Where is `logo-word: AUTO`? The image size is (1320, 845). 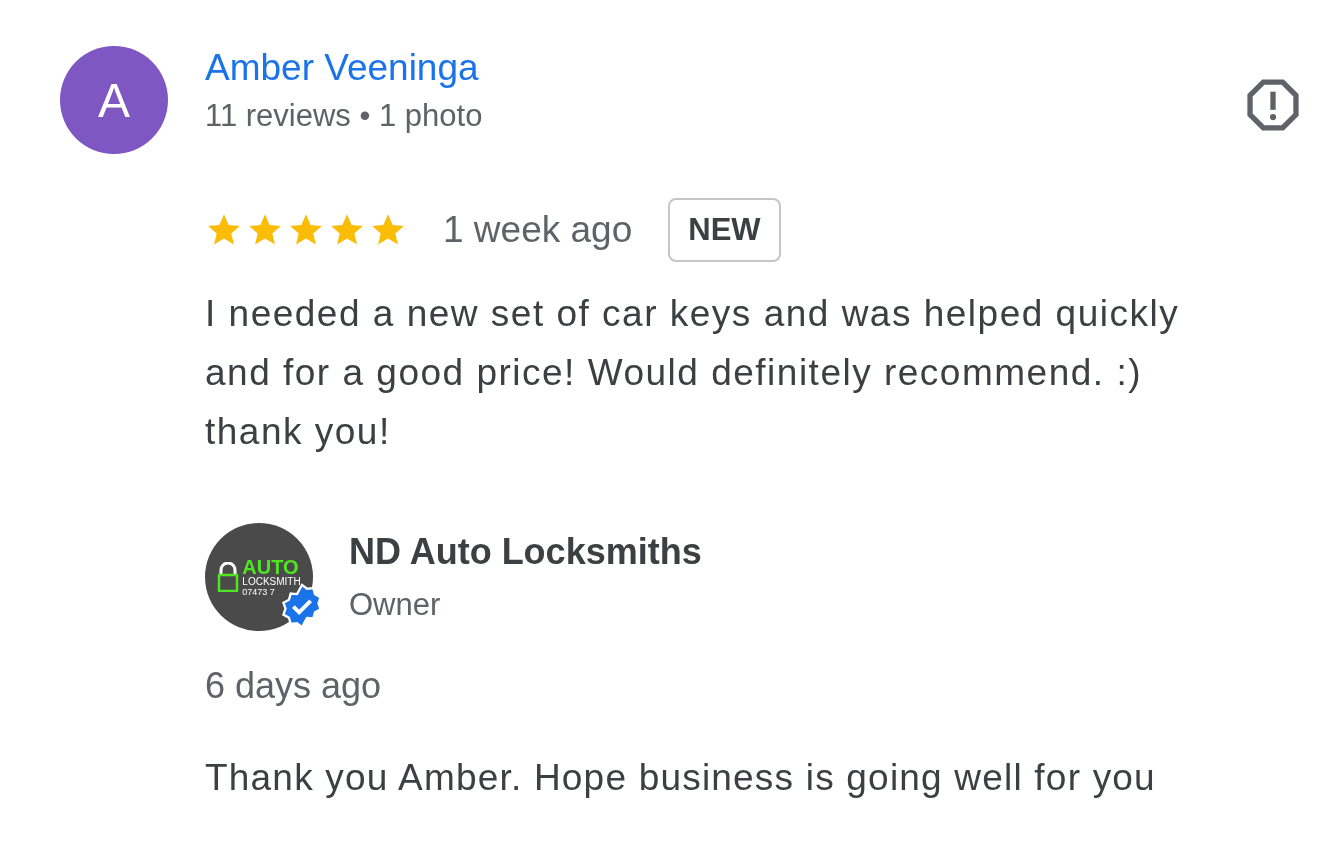
logo-word: AUTO is located at coordinates (270, 566).